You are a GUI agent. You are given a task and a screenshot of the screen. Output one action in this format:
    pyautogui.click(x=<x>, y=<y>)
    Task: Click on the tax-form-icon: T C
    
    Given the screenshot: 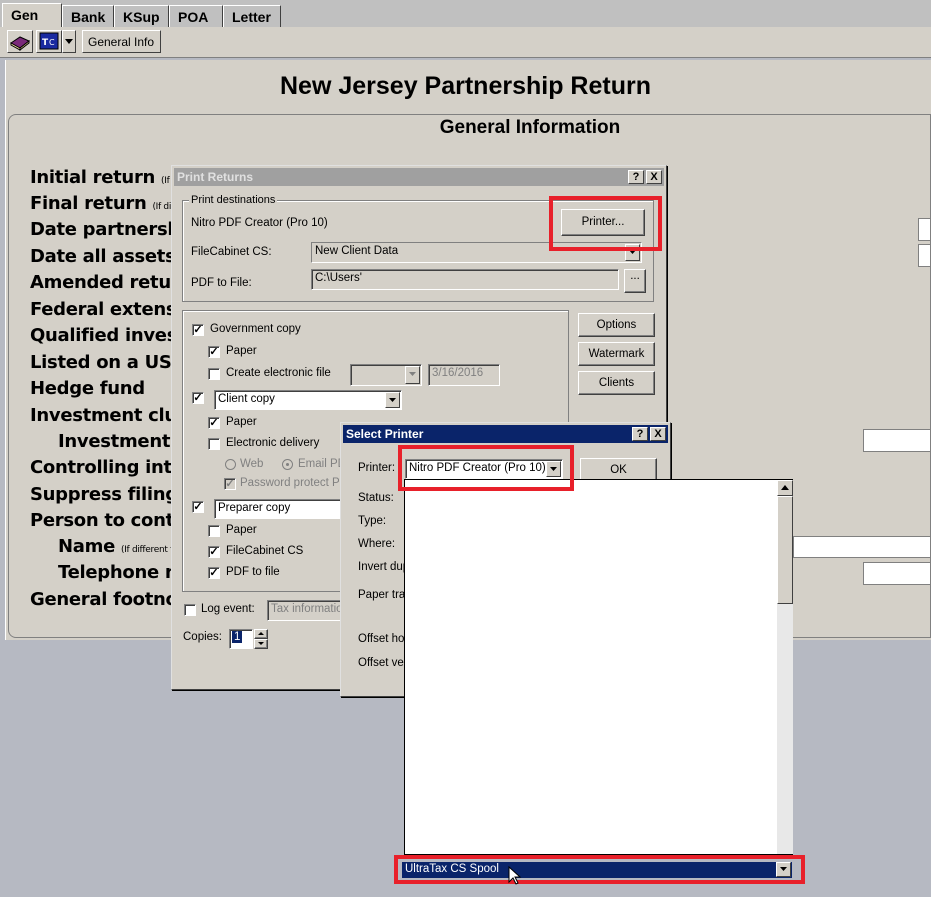 What is the action you would take?
    pyautogui.click(x=49, y=41)
    